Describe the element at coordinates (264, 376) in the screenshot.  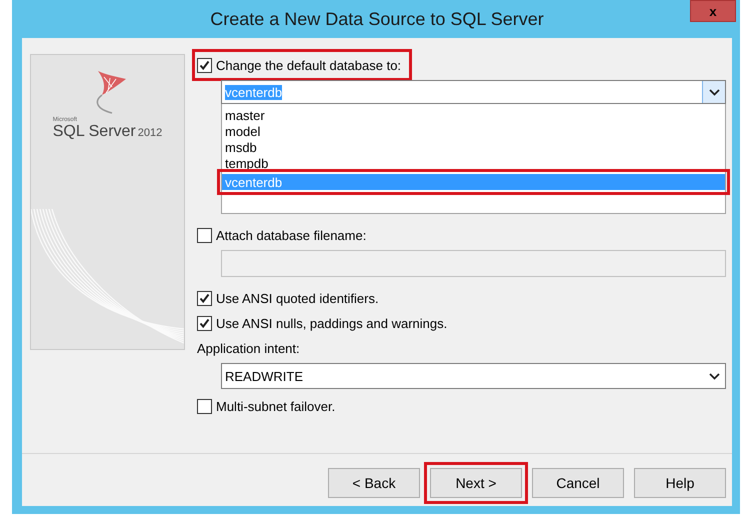
I see `combo-value: READWRITE` at that location.